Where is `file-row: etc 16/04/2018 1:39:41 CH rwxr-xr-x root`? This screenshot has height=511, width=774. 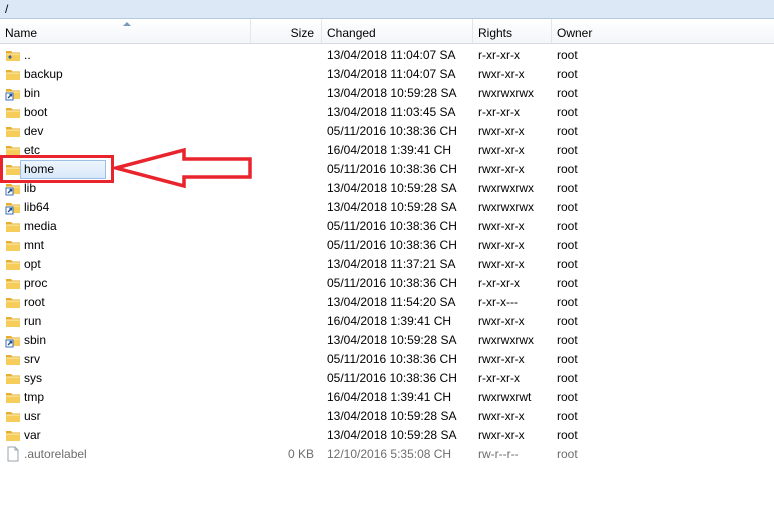 file-row: etc 16/04/2018 1:39:41 CH rwxr-xr-x root is located at coordinates (387, 150).